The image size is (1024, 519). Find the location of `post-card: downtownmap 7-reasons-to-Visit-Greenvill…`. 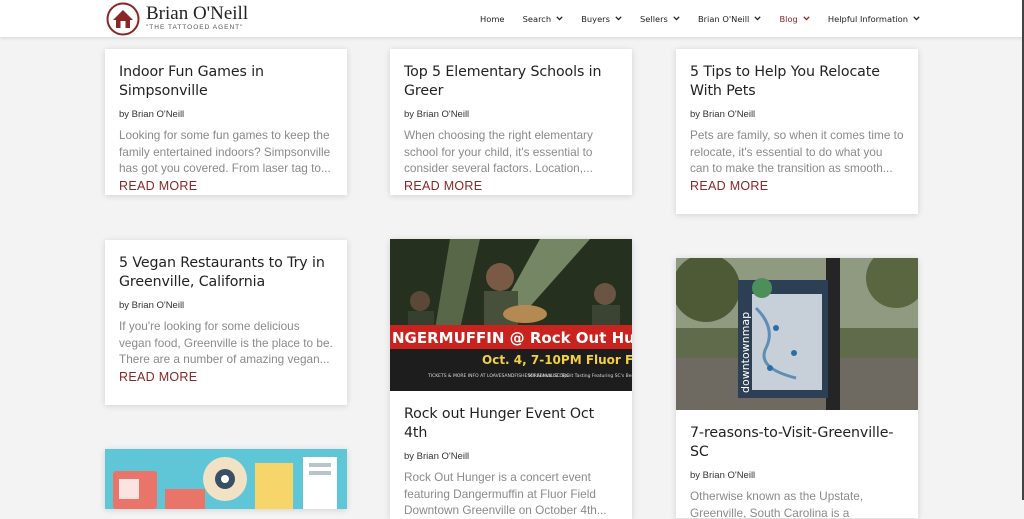

post-card: downtownmap 7-reasons-to-Visit-Greenvill… is located at coordinates (797, 388).